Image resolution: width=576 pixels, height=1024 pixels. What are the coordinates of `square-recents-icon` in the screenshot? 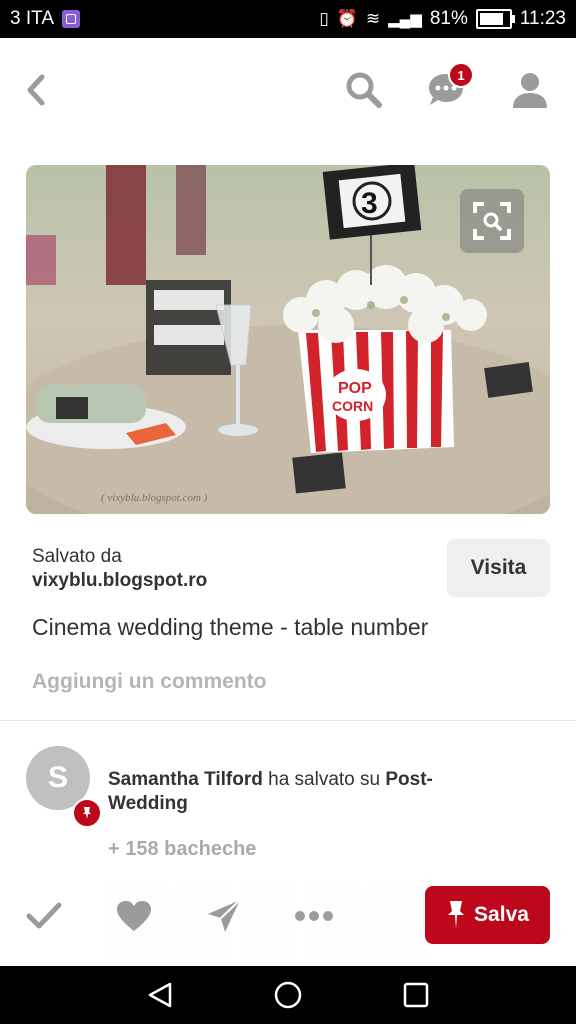 It's located at (416, 995).